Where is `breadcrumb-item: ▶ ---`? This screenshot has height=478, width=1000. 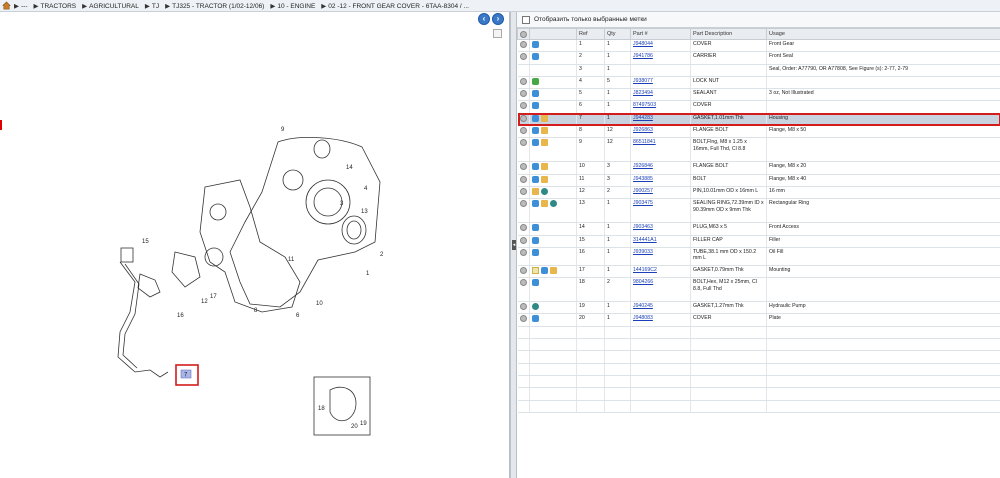 breadcrumb-item: ▶ --- is located at coordinates (21, 6).